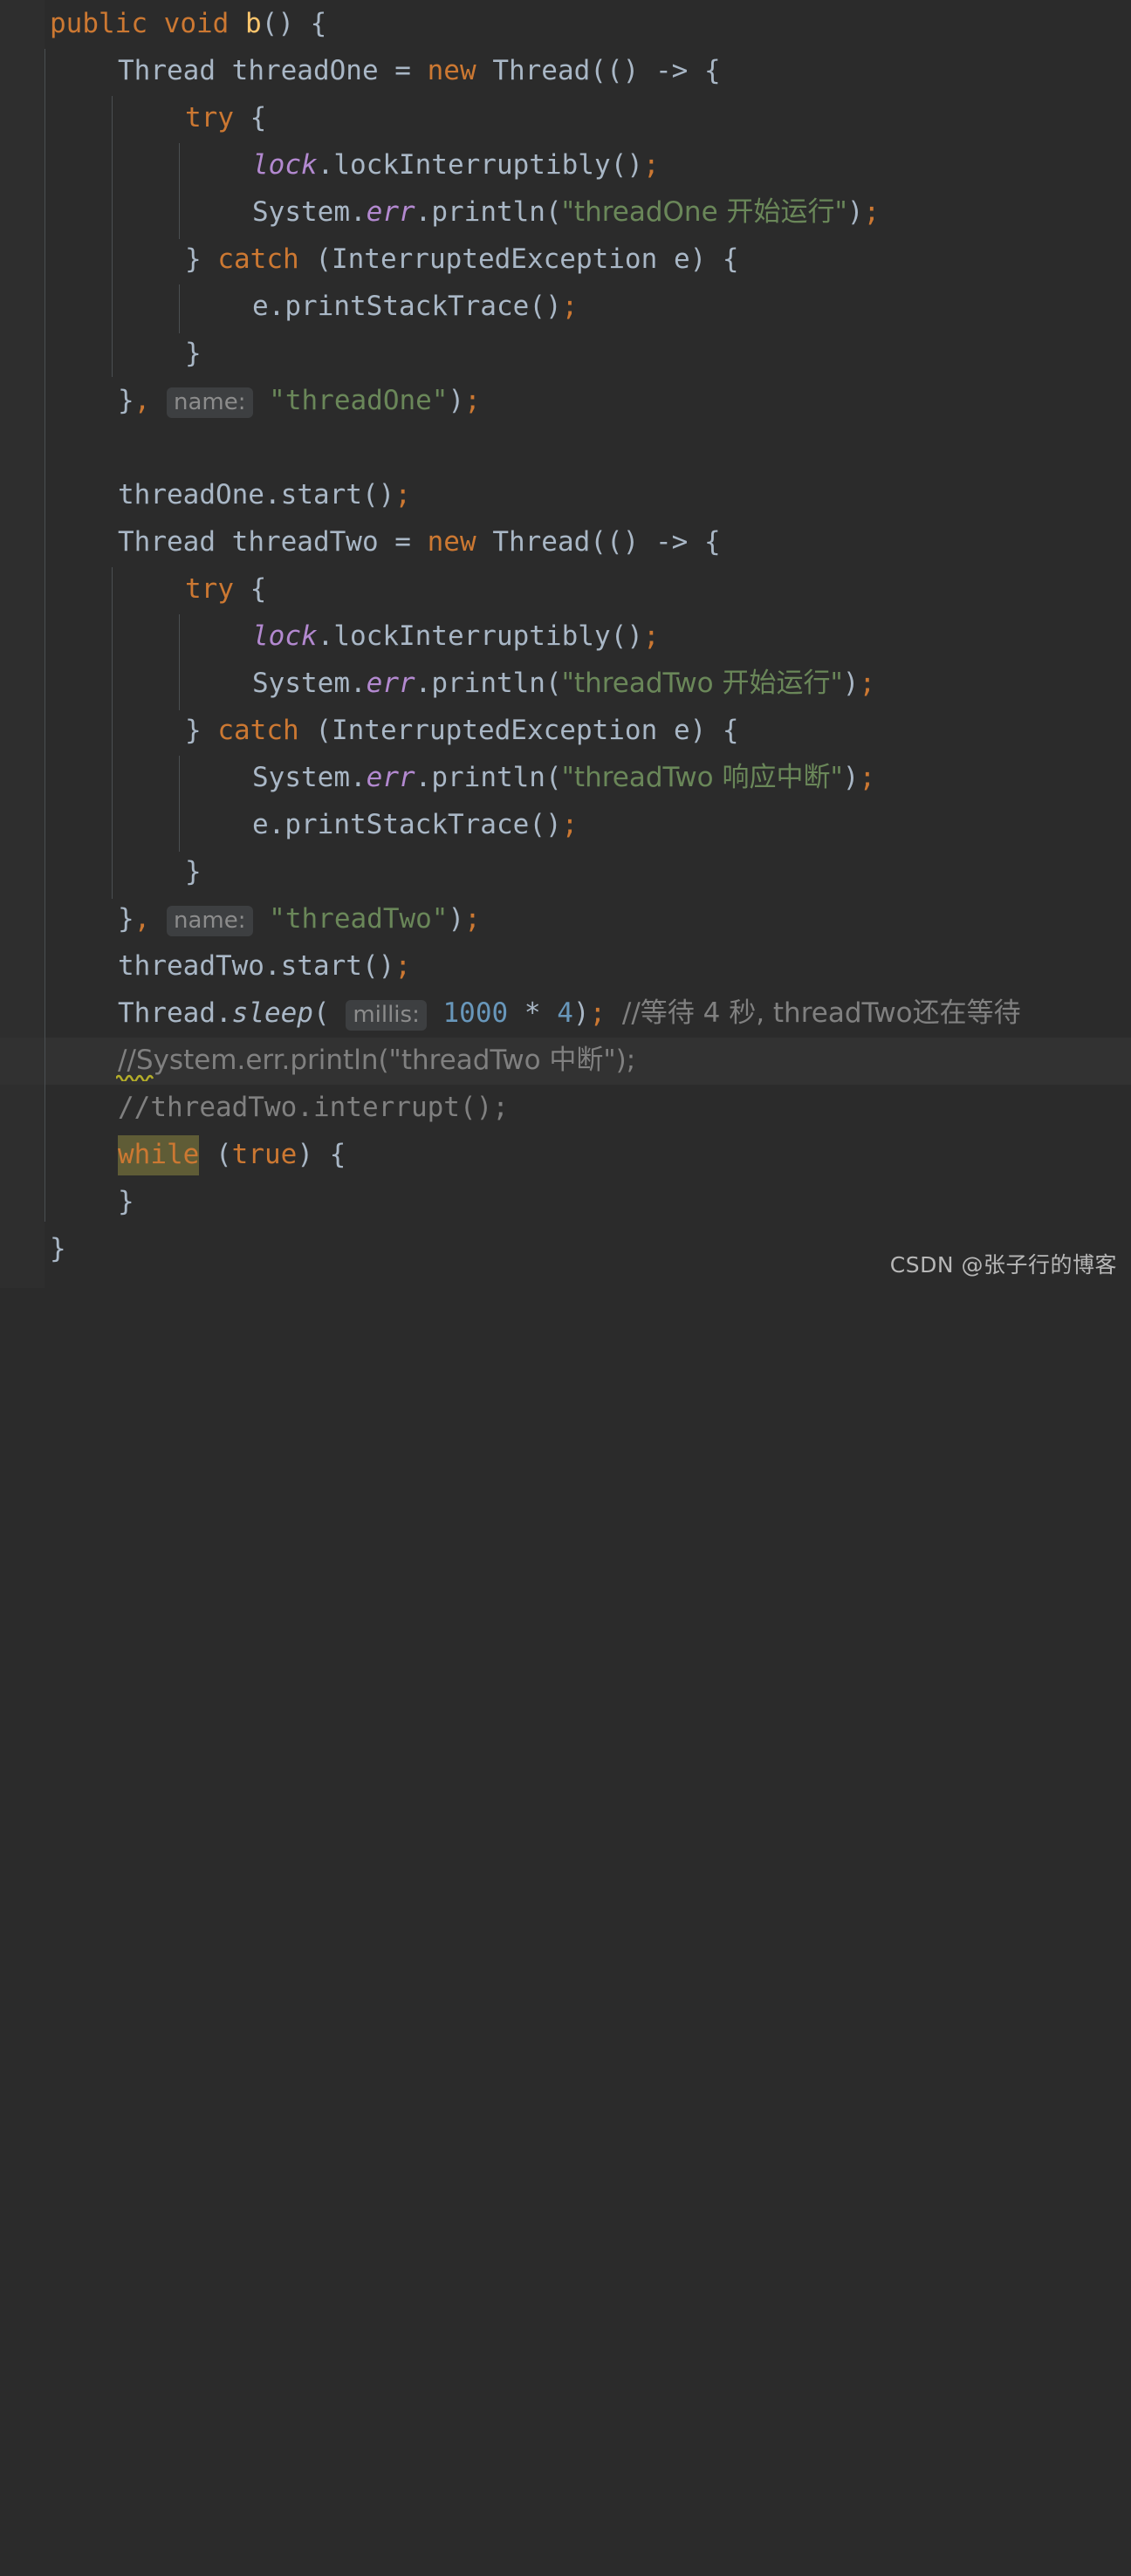 The image size is (1131, 2576). What do you see at coordinates (58, 1249) in the screenshot?
I see `code-line-27: }` at bounding box center [58, 1249].